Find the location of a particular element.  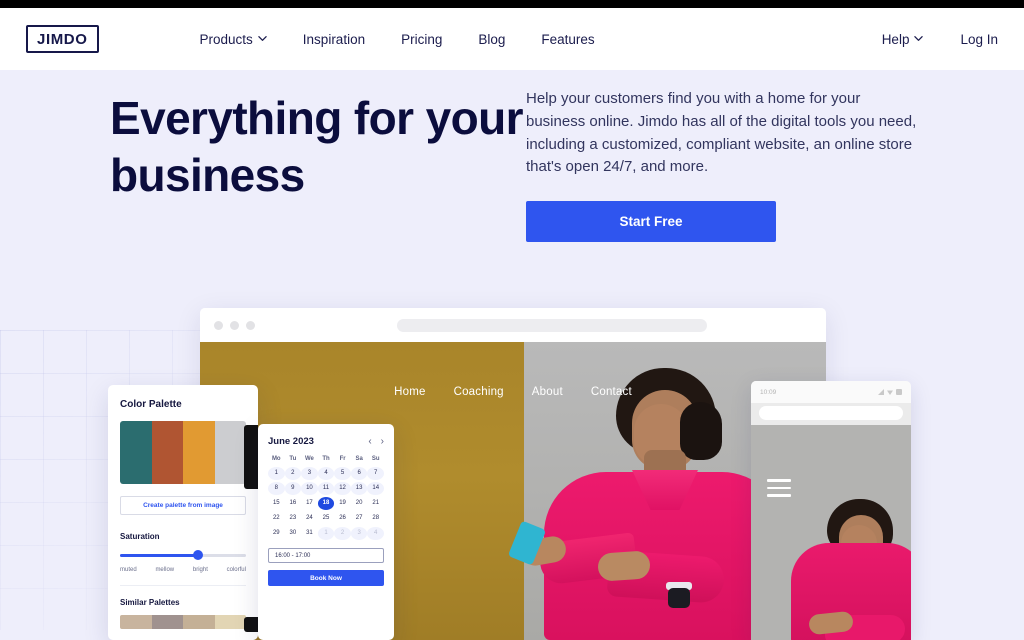

phone-viewport is located at coordinates (831, 532).